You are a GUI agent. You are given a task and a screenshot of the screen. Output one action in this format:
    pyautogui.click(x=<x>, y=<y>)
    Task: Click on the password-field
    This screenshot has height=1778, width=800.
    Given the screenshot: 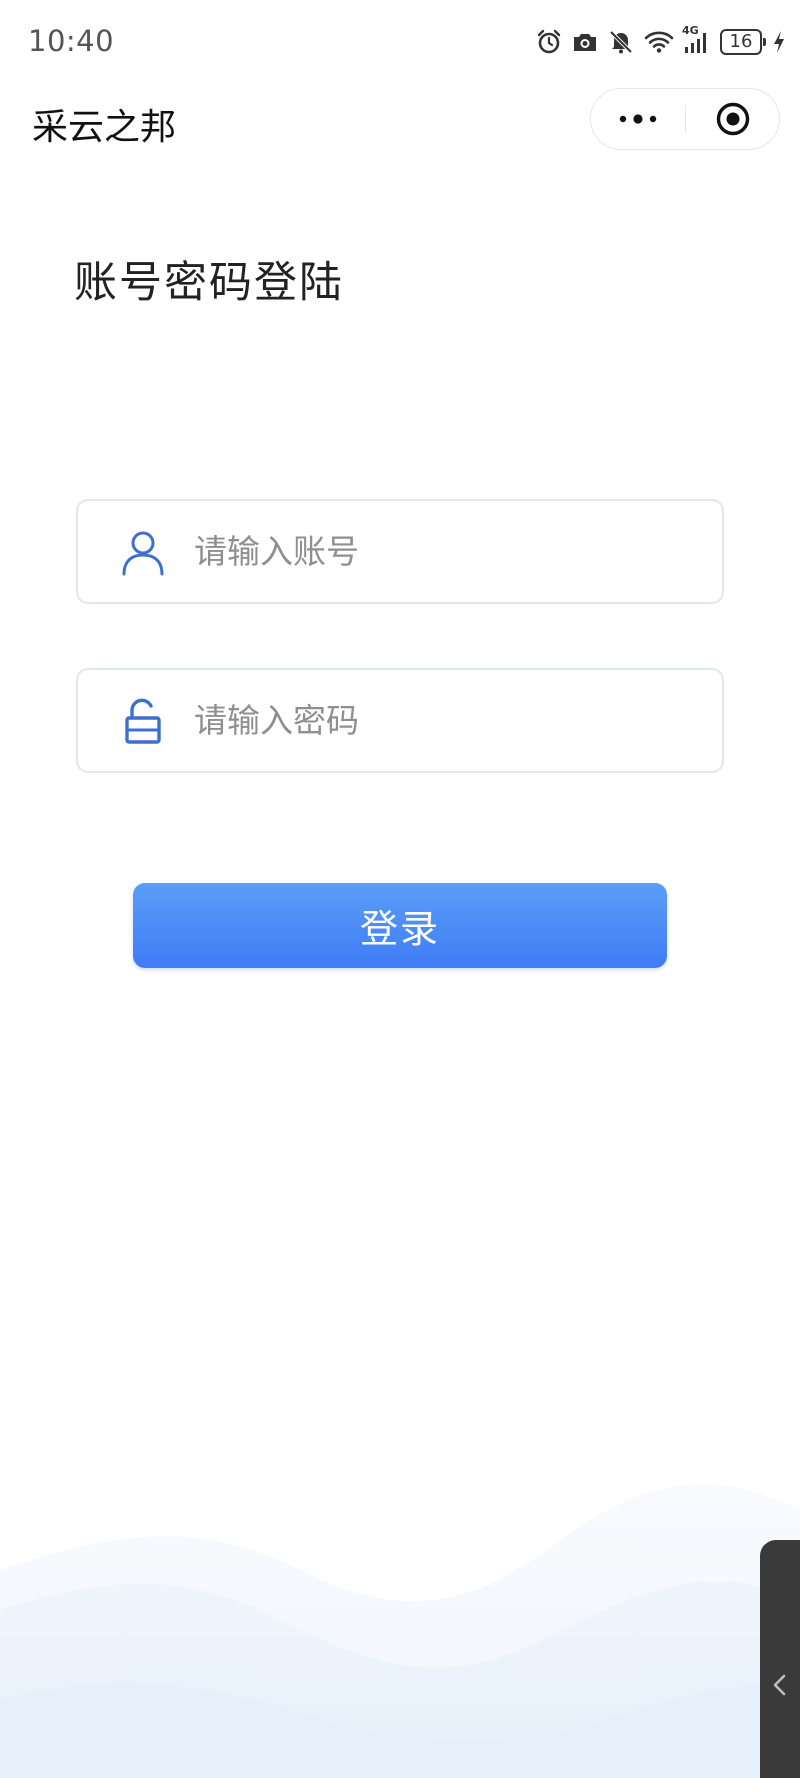 What is the action you would take?
    pyautogui.click(x=400, y=720)
    